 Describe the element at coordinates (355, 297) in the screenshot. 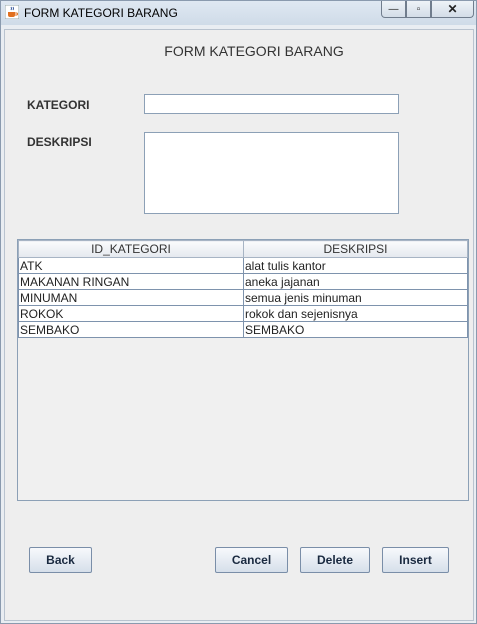

I see `table-cell: semua jenis minuman` at that location.